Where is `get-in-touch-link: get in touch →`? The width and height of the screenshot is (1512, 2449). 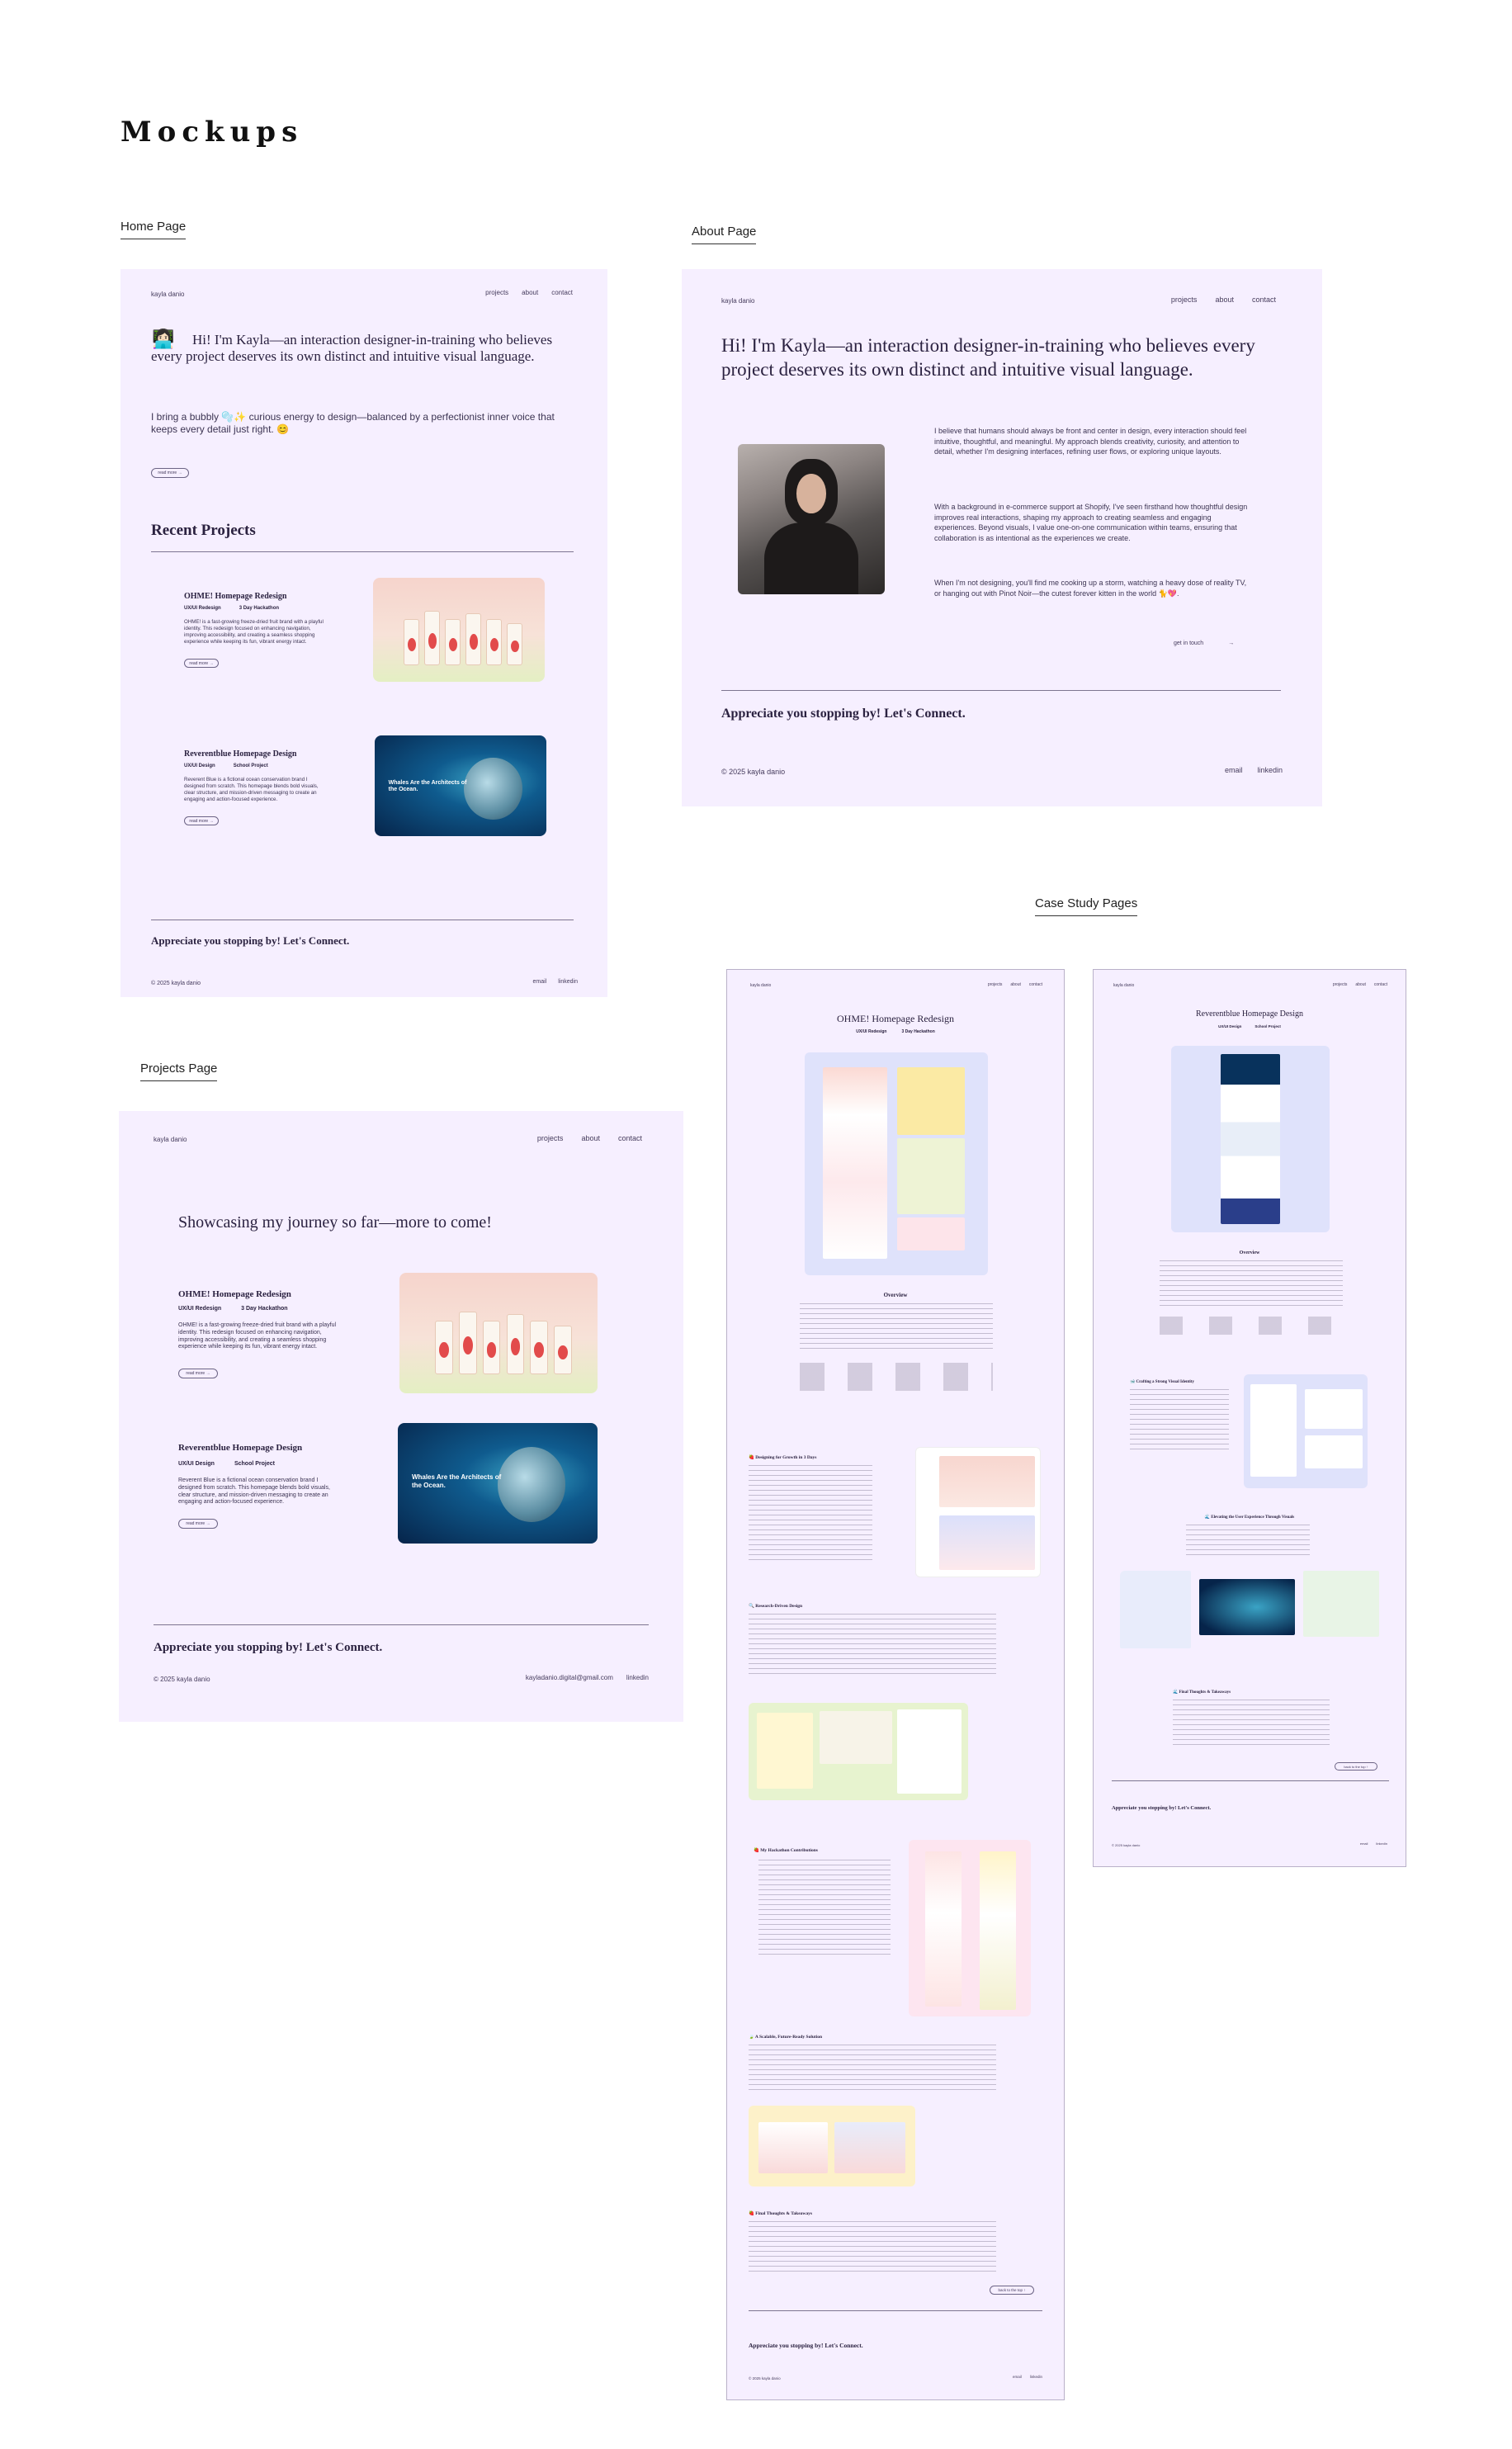 get-in-touch-link: get in touch → is located at coordinates (1204, 643).